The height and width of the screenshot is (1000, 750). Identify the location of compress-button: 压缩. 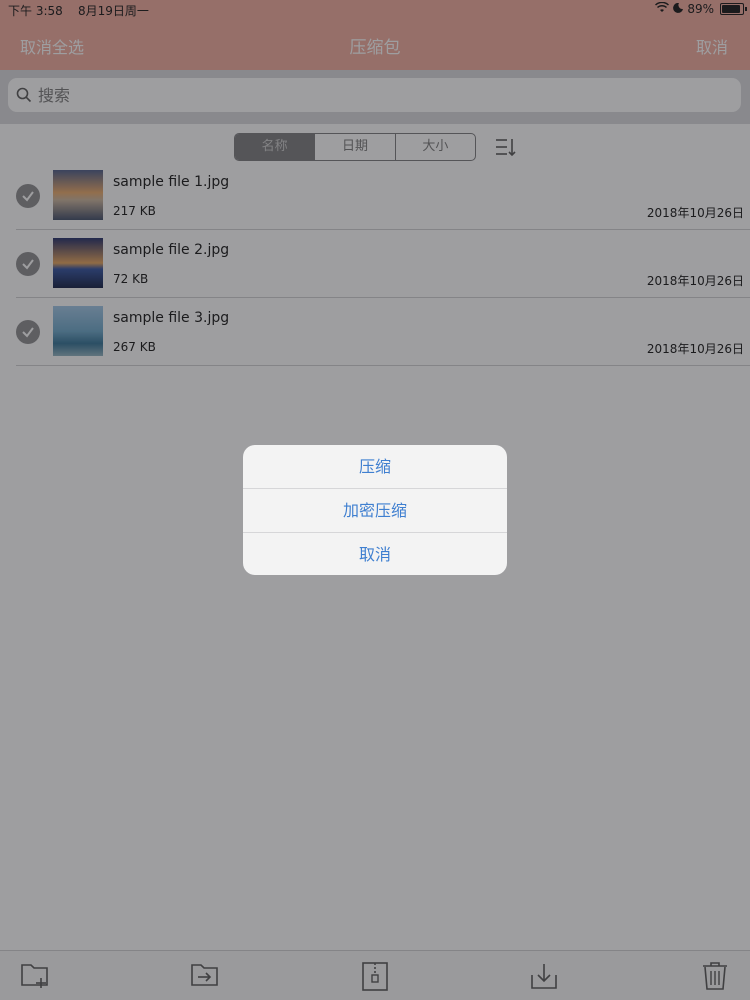
(375, 466).